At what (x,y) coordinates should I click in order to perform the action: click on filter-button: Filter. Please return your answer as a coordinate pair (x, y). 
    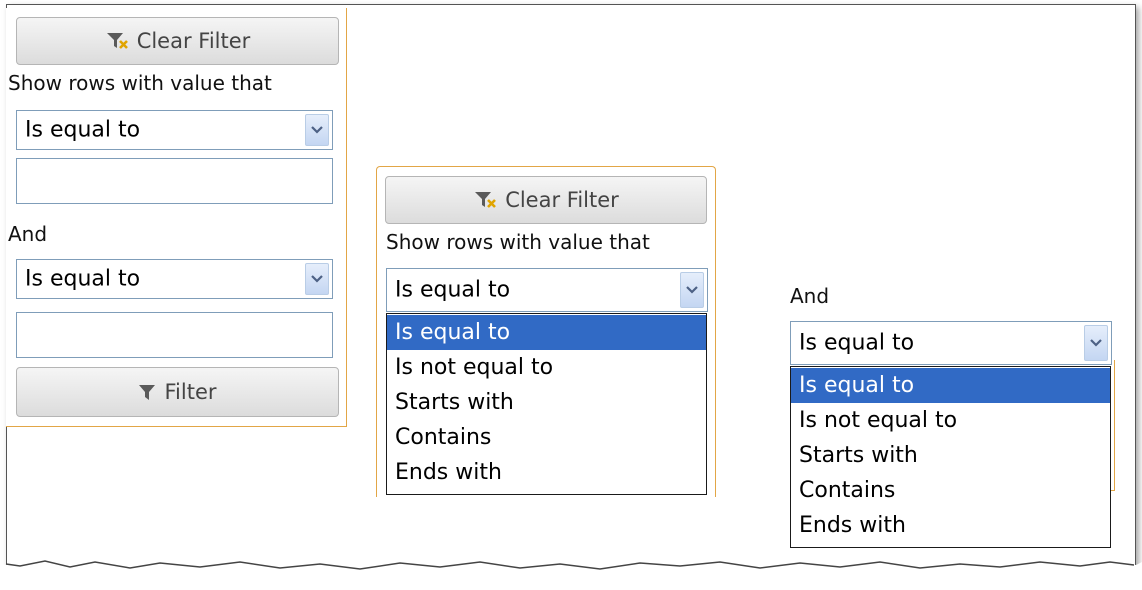
    Looking at the image, I should click on (177, 392).